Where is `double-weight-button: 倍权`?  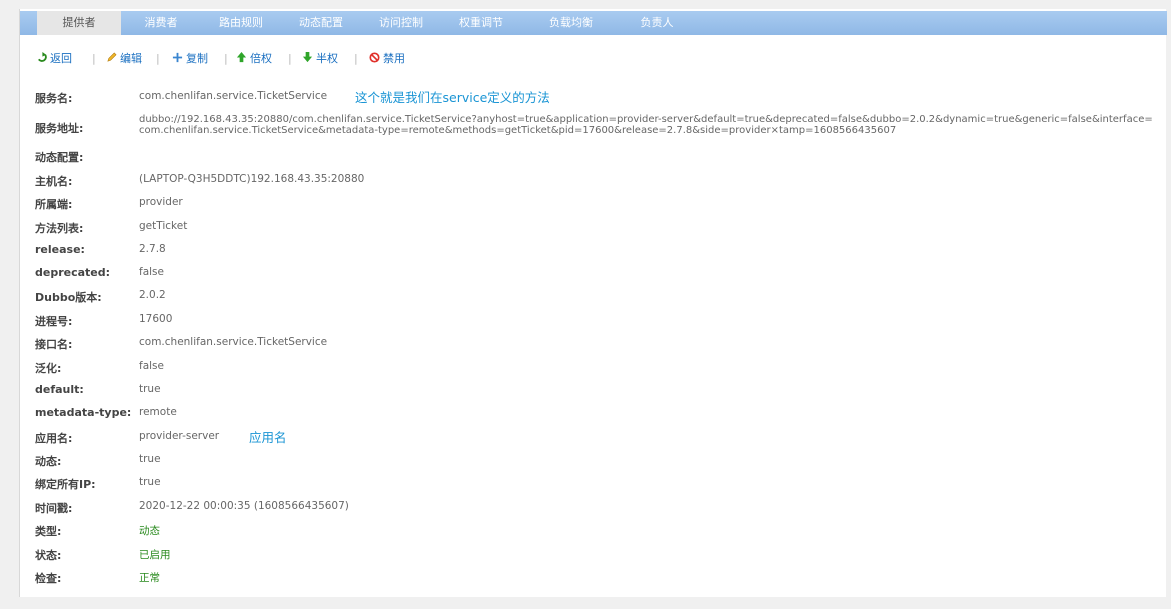
double-weight-button: 倍权 is located at coordinates (254, 59).